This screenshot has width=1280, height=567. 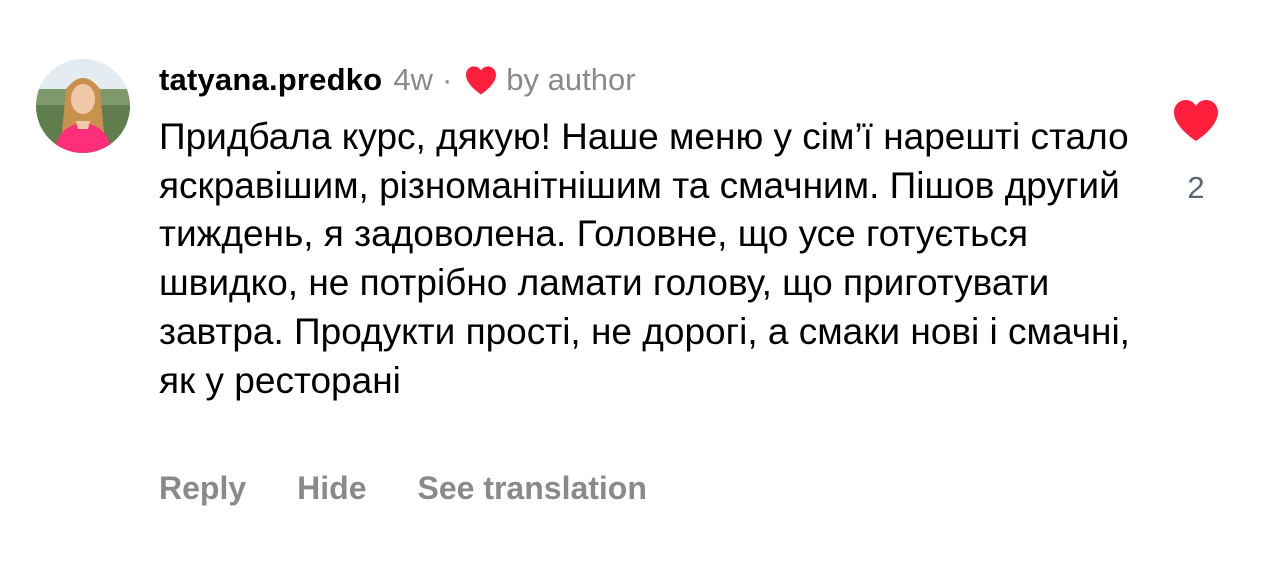 I want to click on like-count: 2, so click(x=1196, y=188).